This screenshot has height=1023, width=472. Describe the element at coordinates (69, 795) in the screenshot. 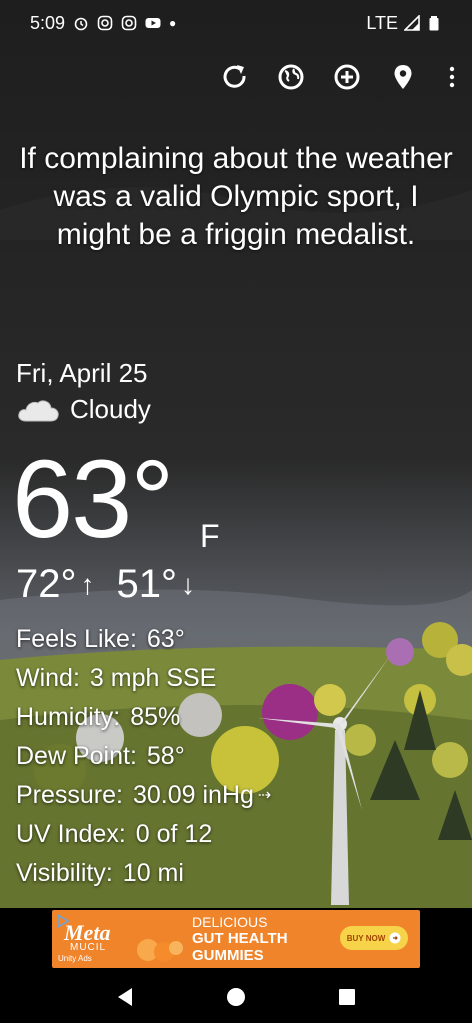

I see `detail-label: Pressure:` at that location.